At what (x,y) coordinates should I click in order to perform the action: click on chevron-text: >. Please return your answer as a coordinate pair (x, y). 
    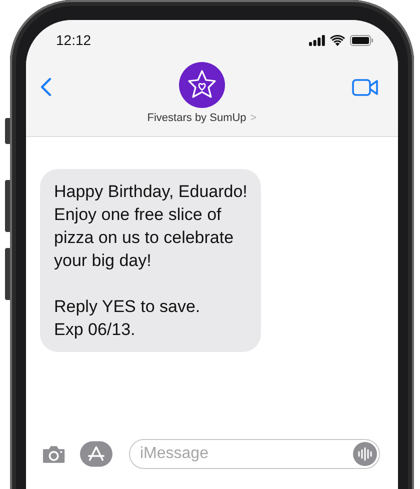
    Looking at the image, I should click on (253, 118).